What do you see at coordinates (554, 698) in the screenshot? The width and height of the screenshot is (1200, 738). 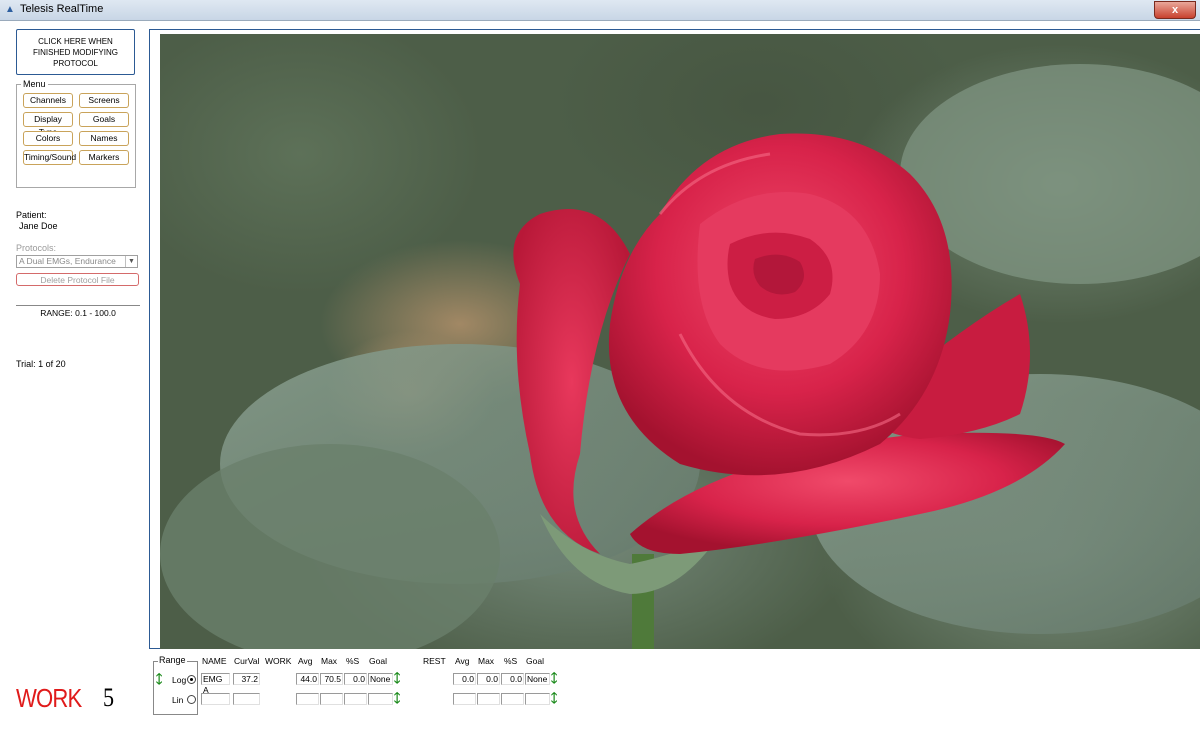 I see `row2-rest-goal-up-icon: 🡙` at bounding box center [554, 698].